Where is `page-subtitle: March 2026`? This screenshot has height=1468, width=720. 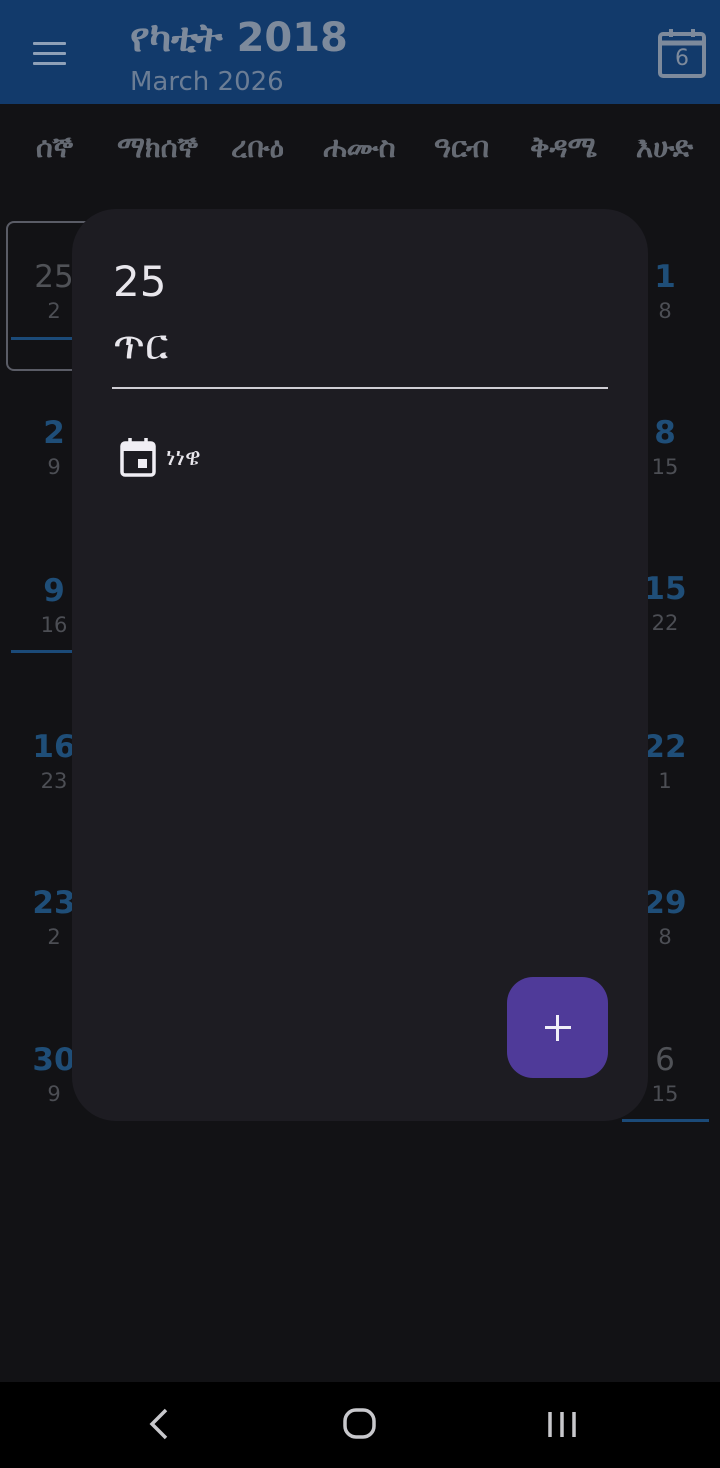 page-subtitle: March 2026 is located at coordinates (207, 82).